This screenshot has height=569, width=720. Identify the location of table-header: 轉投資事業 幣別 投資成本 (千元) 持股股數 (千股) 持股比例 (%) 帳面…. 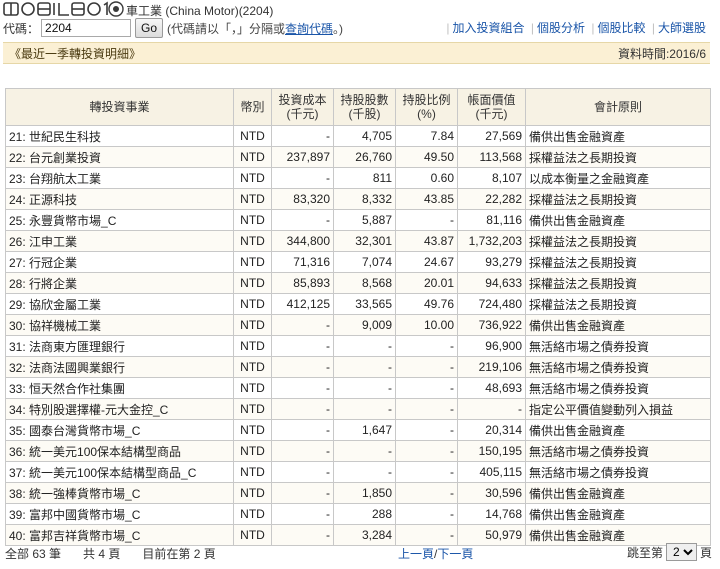
(358, 107).